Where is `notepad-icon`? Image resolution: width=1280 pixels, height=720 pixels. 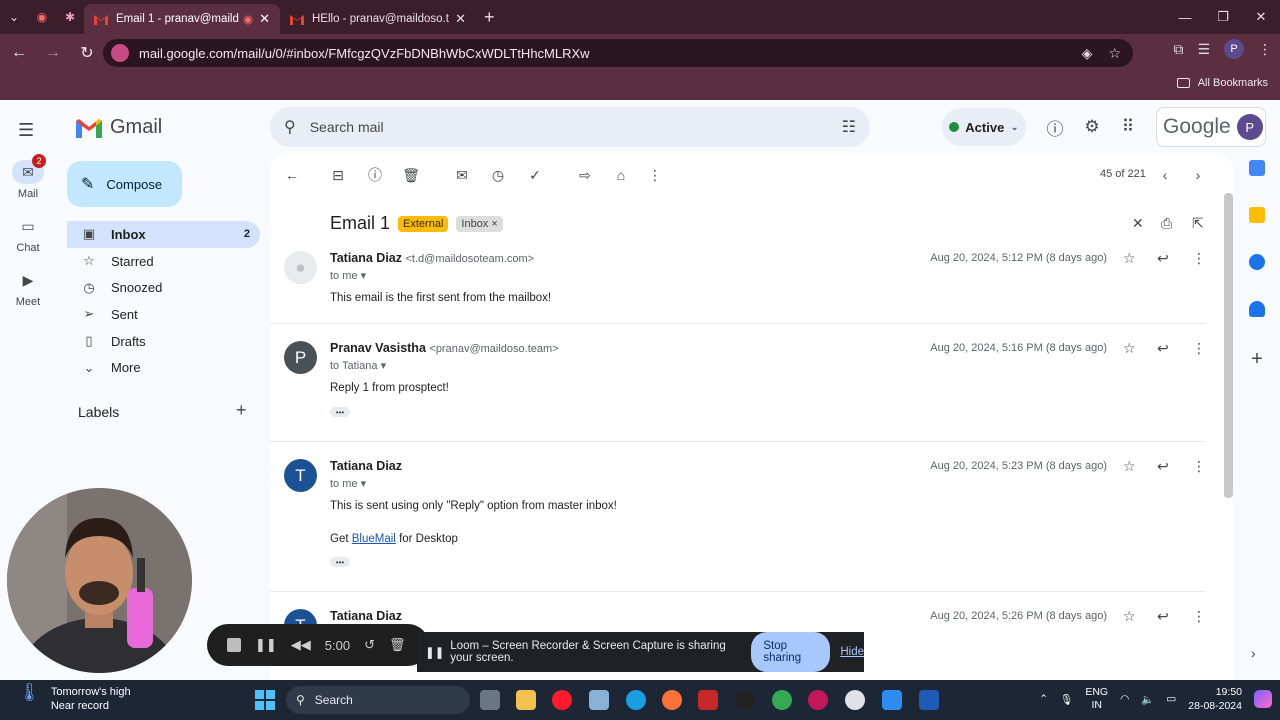
notepad-icon is located at coordinates (892, 700).